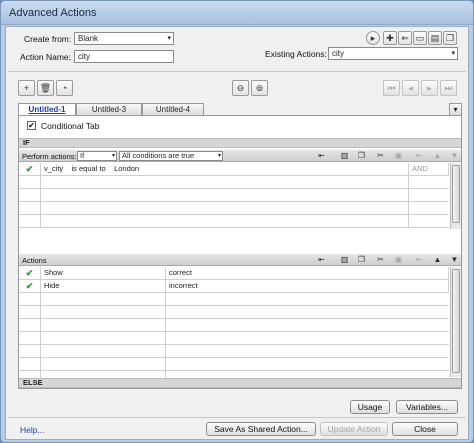 The width and height of the screenshot is (474, 443). What do you see at coordinates (26, 142) in the screenshot?
I see `if-label: IF` at bounding box center [26, 142].